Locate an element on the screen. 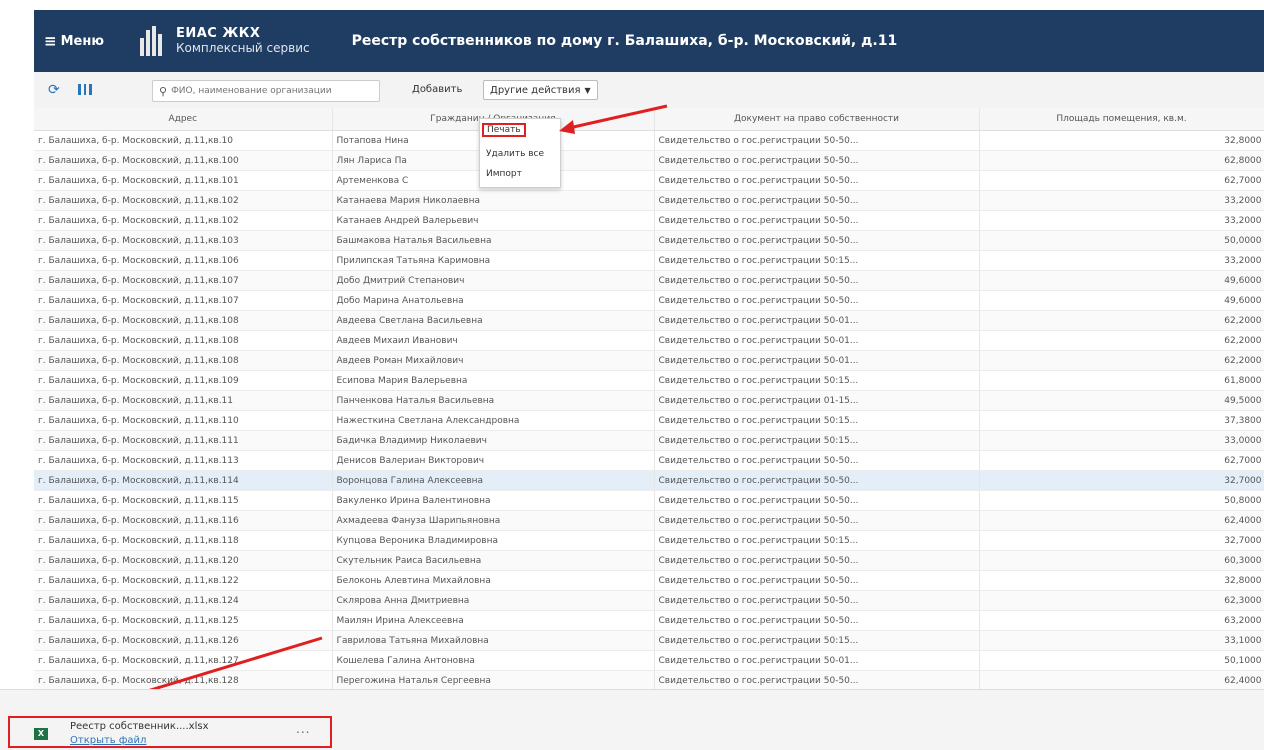 This screenshot has width=1264, height=750. cell-area: 63,2000 is located at coordinates (1121, 620).